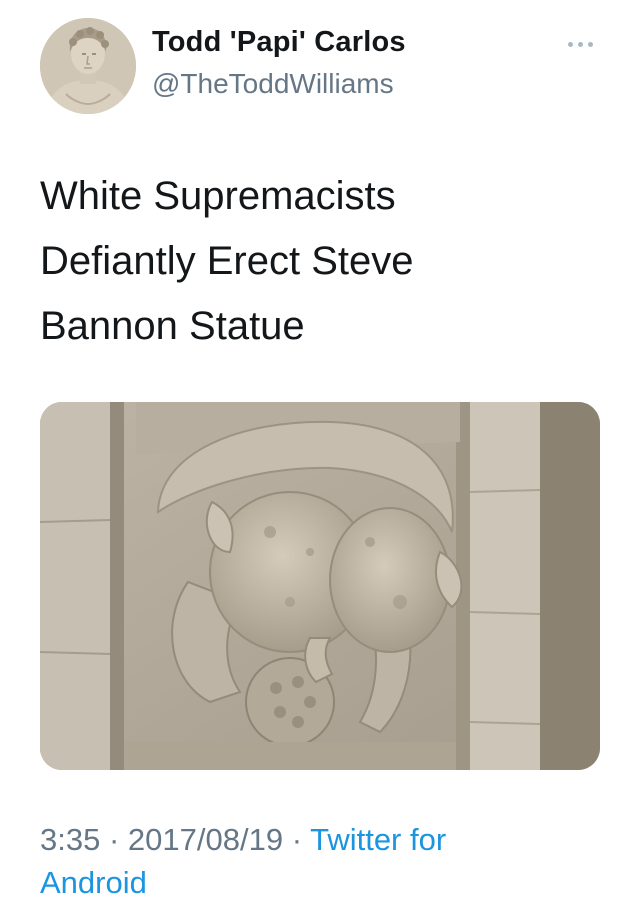  I want to click on tweet-text-line: Bannon Statue, so click(172, 326).